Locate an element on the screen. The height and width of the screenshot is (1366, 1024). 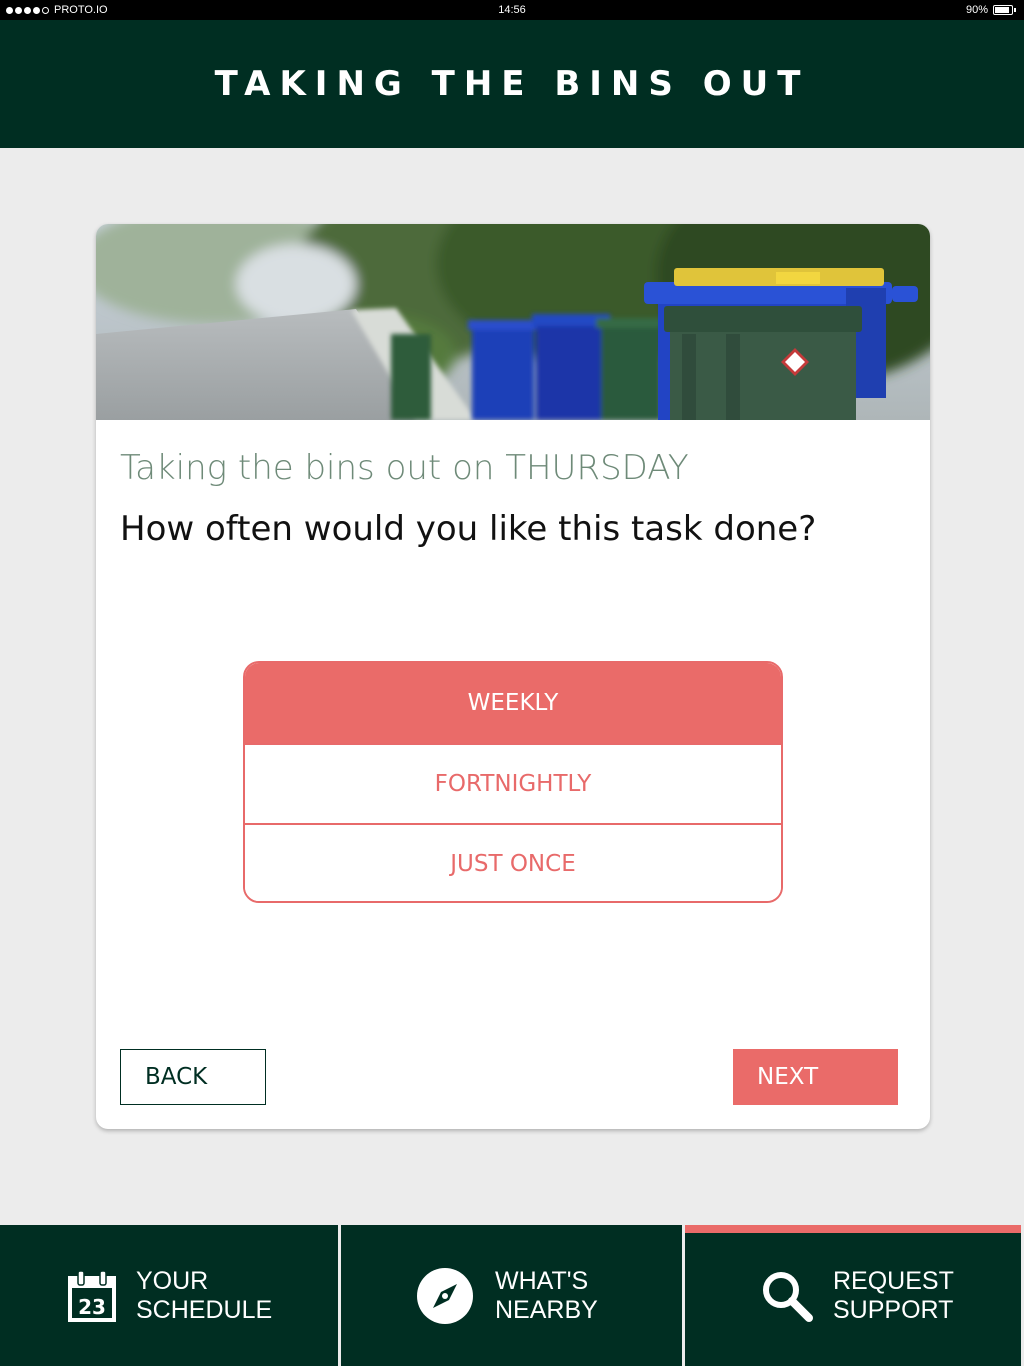
battery-icon is located at coordinates (1003, 10).